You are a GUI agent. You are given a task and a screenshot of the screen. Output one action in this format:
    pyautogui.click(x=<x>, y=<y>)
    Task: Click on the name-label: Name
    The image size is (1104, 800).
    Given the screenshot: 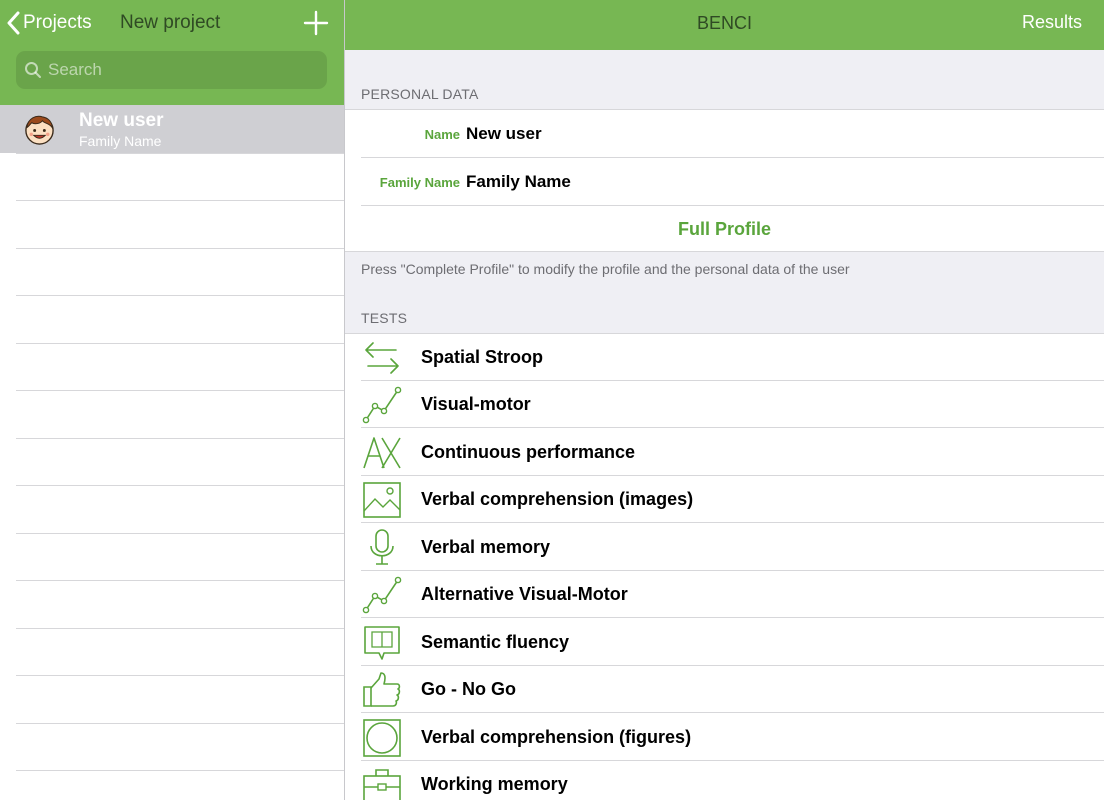 What is the action you would take?
    pyautogui.click(x=442, y=134)
    